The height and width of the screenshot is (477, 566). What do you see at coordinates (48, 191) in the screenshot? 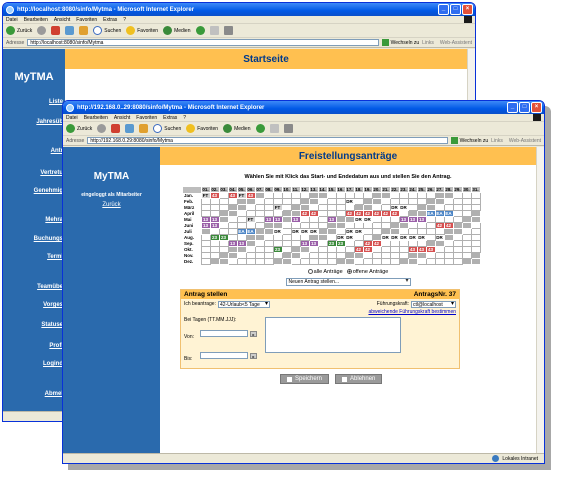
I see `nav-item-genehmigung: Genehmig` at bounding box center [48, 191].